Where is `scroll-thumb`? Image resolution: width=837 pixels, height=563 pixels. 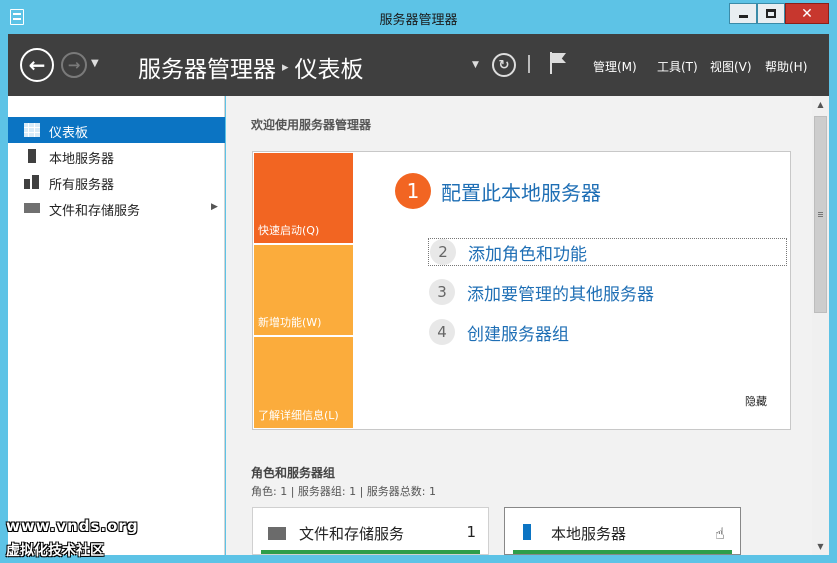
scroll-thumb is located at coordinates (820, 214).